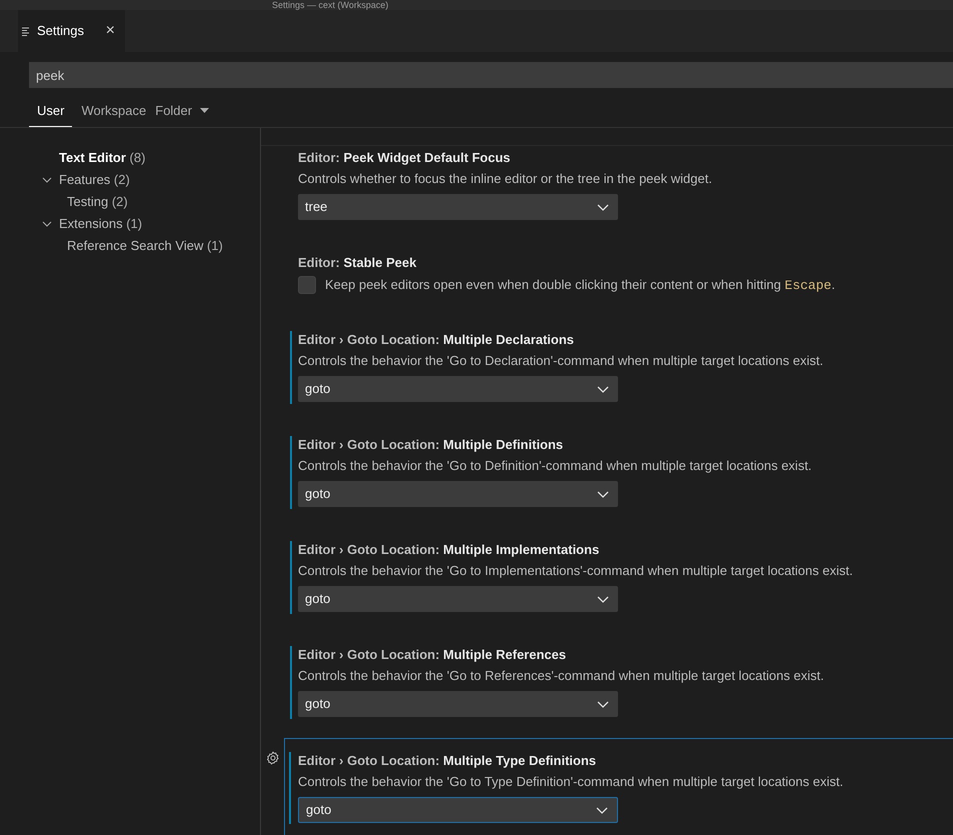  What do you see at coordinates (100, 224) in the screenshot?
I see `tree-item: Extensions (1)` at bounding box center [100, 224].